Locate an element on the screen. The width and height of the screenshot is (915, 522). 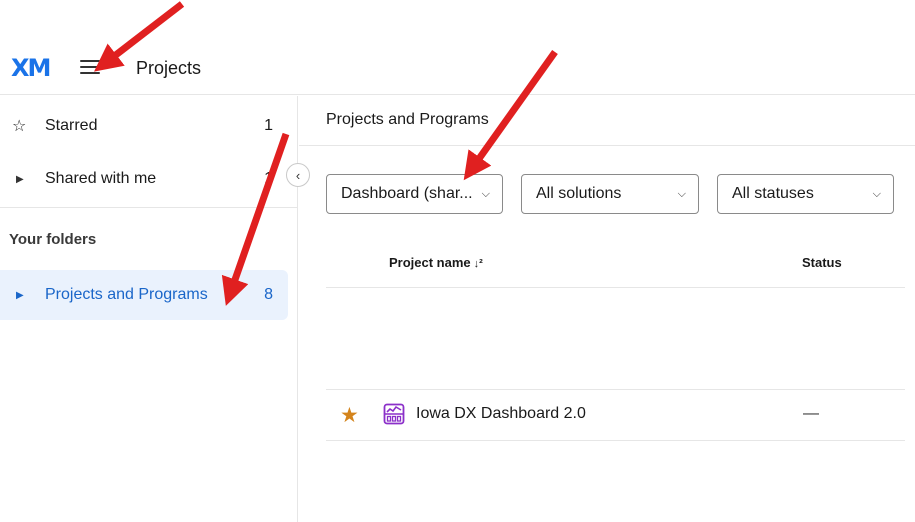
collapse-sidebar-button: ‹ is located at coordinates (298, 175).